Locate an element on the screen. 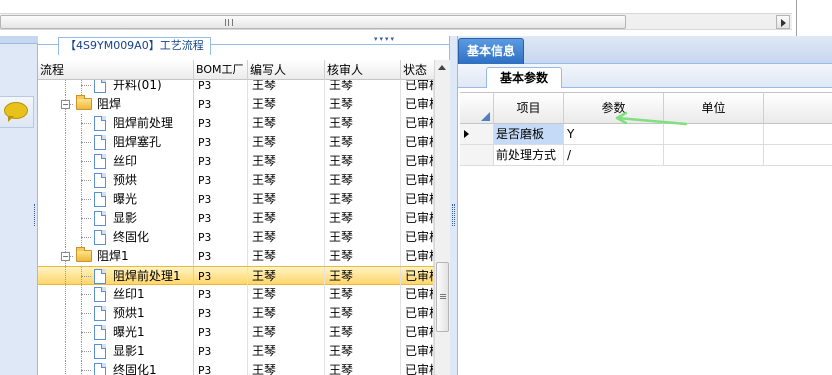 This screenshot has height=375, width=832. collapse-handle is located at coordinates (35, 215).